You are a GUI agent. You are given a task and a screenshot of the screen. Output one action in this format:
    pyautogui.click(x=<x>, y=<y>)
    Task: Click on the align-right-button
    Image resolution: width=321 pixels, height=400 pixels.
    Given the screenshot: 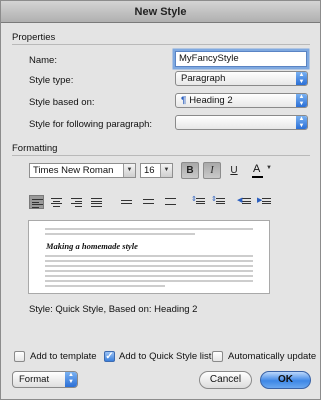 What is the action you would take?
    pyautogui.click(x=76, y=202)
    